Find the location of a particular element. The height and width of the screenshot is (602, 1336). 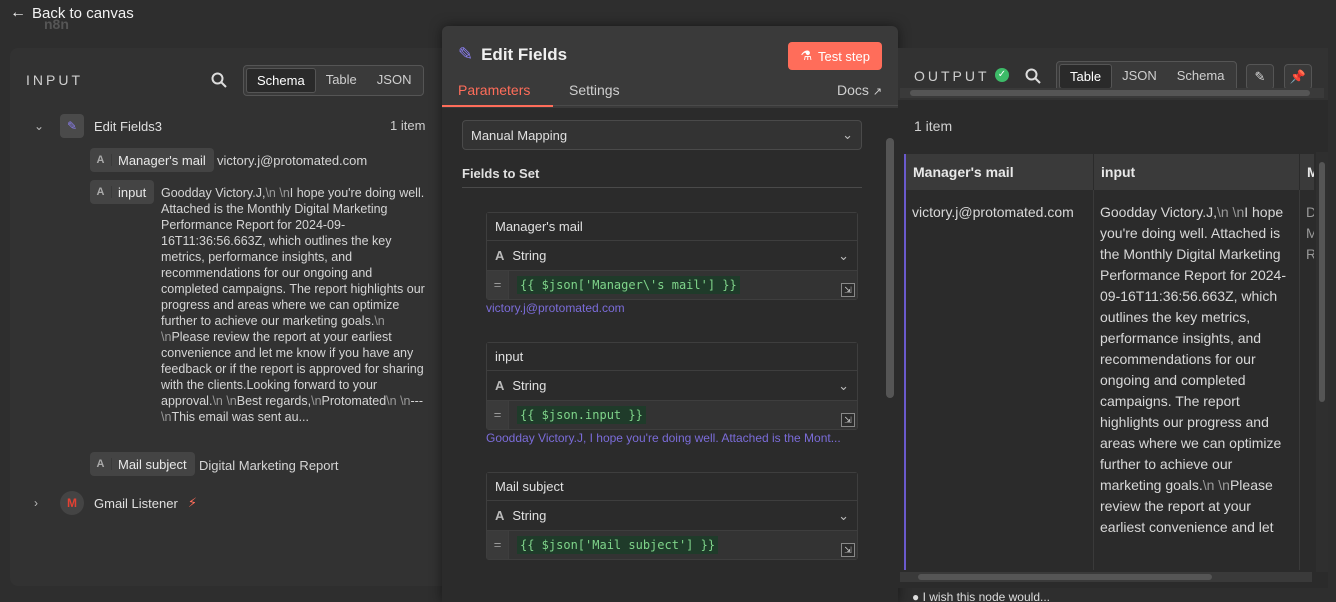

edit-output-button: ✎ is located at coordinates (1260, 77).